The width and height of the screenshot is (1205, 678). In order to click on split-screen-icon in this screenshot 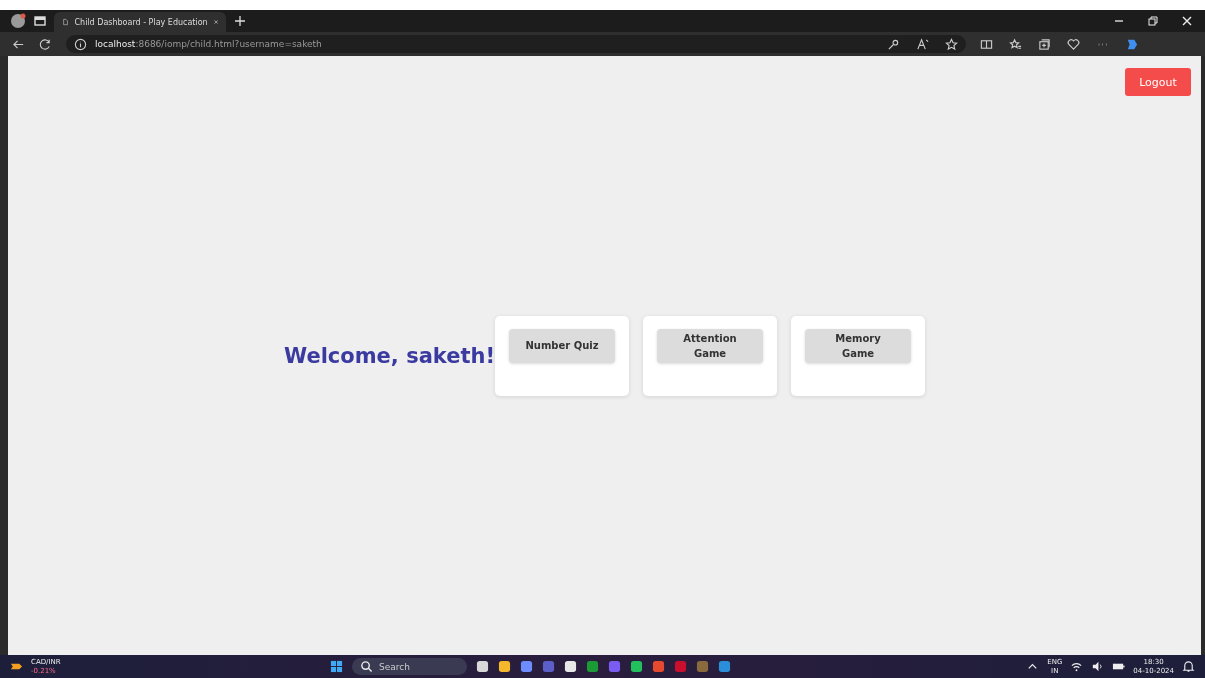, I will do `click(986, 44)`.